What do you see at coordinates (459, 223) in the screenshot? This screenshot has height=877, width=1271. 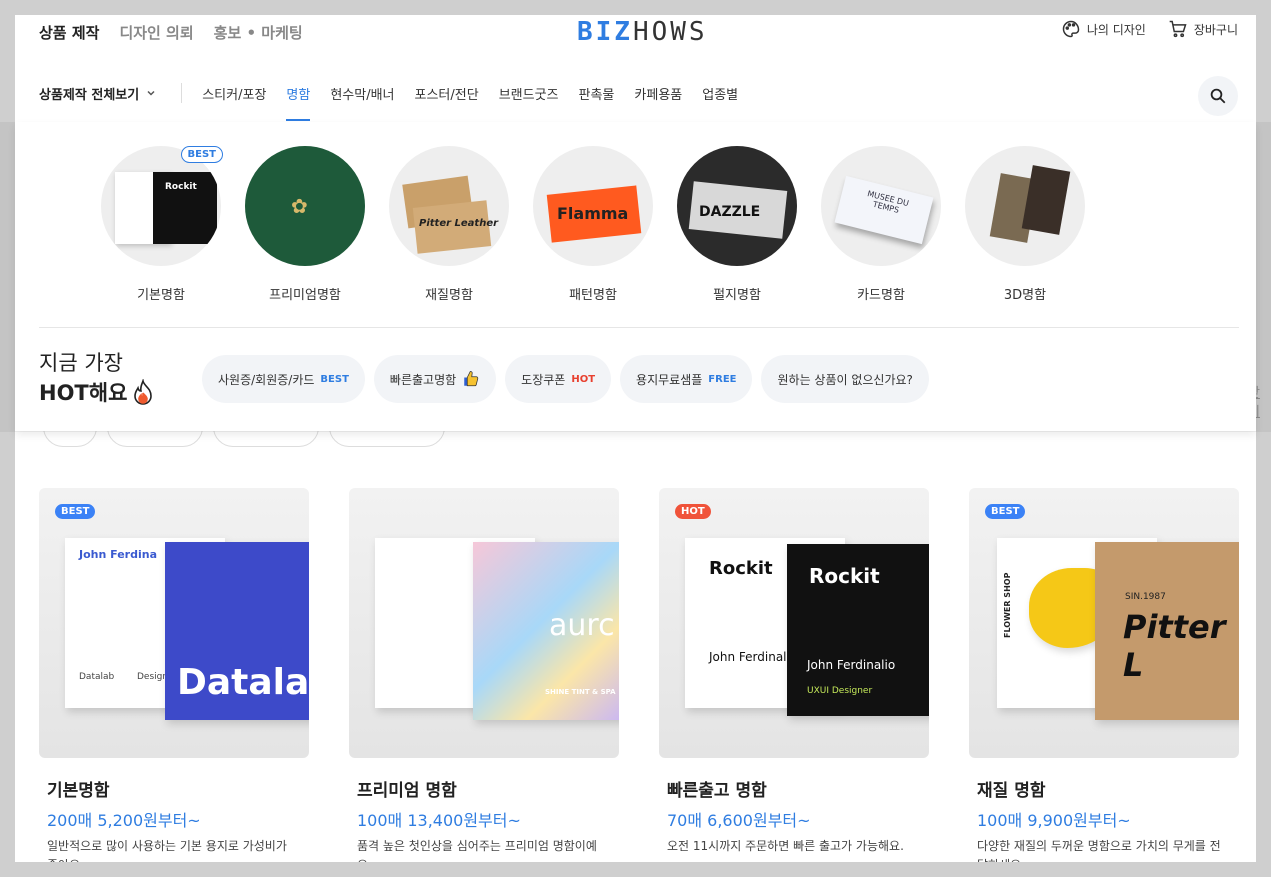 I see `cat-img-text: Pitter Leather` at bounding box center [459, 223].